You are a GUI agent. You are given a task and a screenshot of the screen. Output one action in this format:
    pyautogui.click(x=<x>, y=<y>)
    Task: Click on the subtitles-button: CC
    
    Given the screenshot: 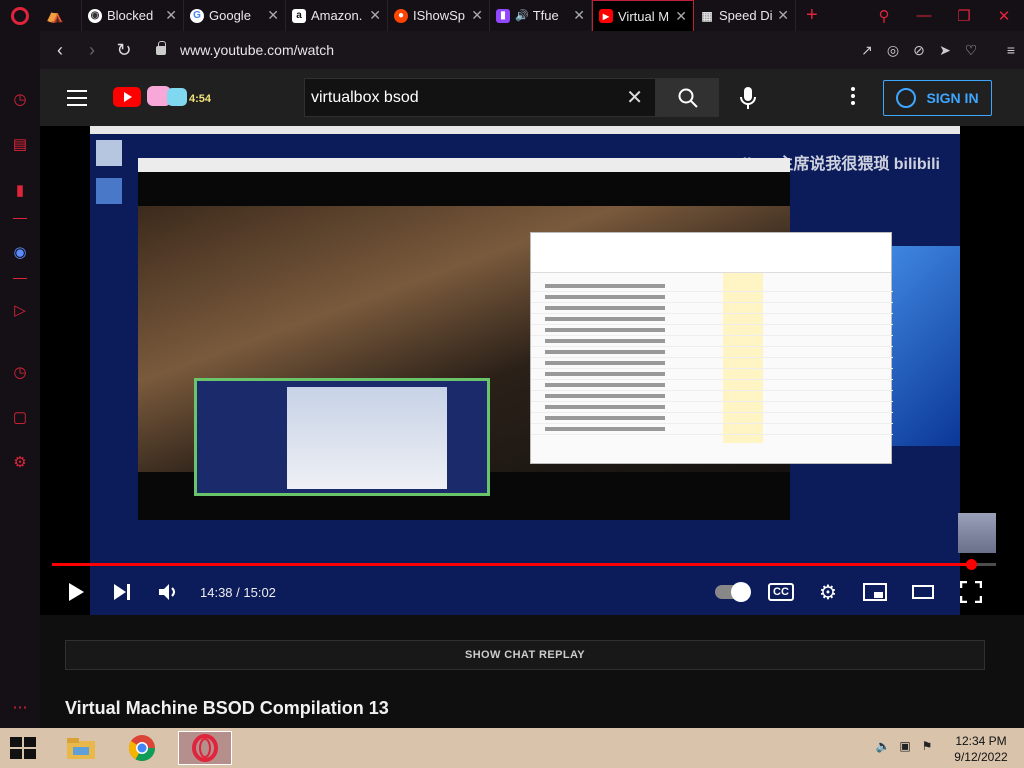 What is the action you would take?
    pyautogui.click(x=781, y=592)
    